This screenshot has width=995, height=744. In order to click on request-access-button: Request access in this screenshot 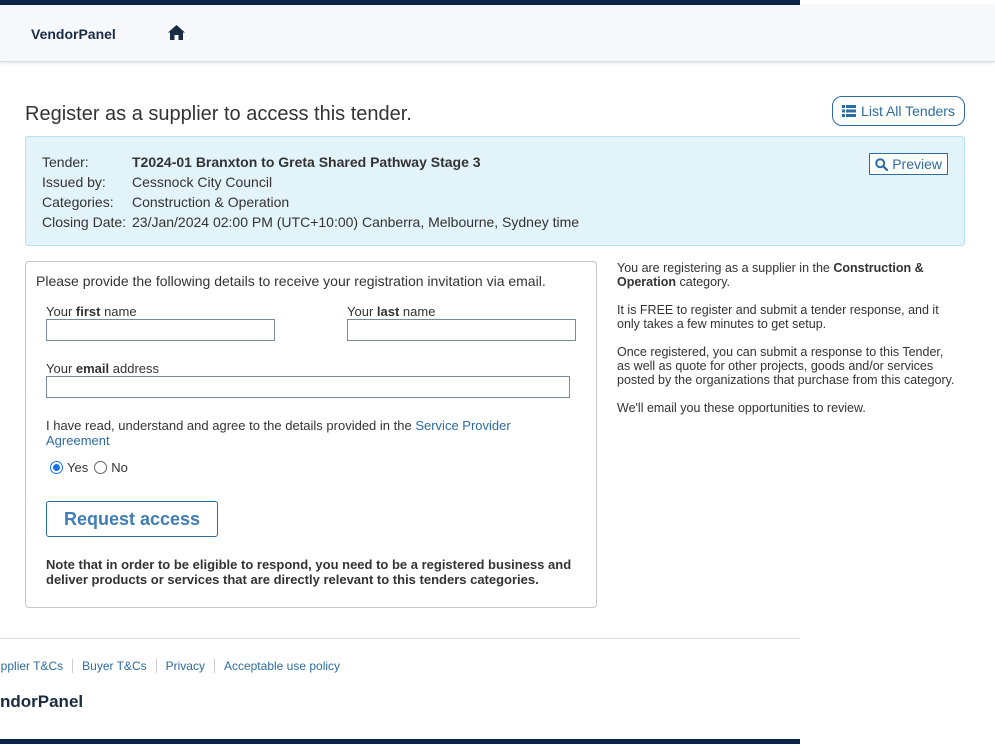, I will do `click(132, 519)`.